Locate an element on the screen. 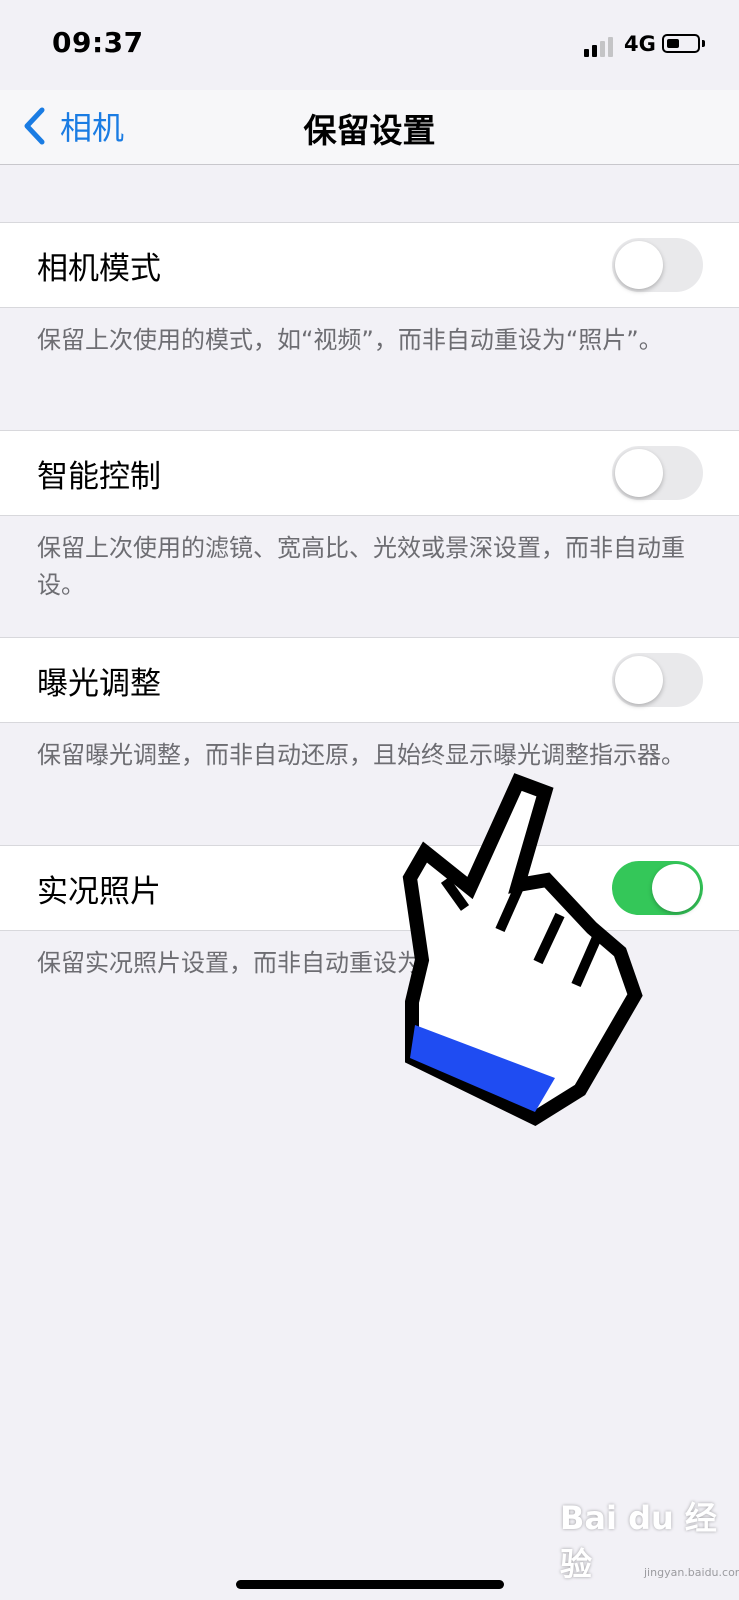  status-bar: 09:37 4G is located at coordinates (369, 45).